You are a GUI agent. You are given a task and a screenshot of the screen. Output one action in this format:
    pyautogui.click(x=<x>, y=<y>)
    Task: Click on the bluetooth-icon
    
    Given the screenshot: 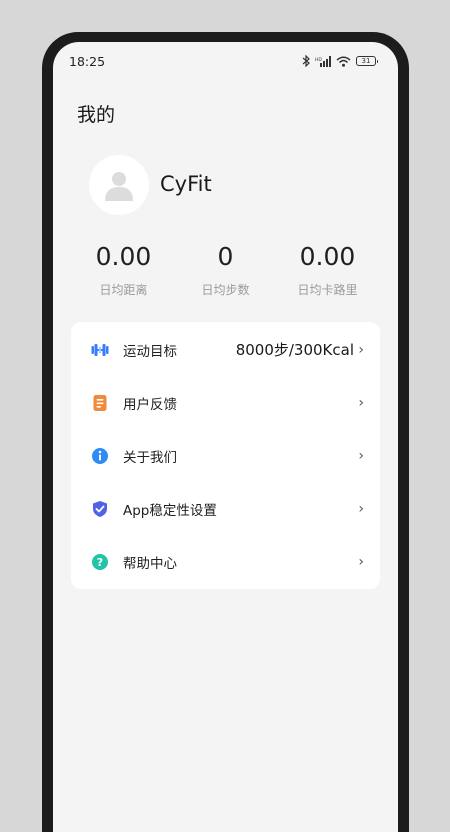 What is the action you would take?
    pyautogui.click(x=306, y=61)
    